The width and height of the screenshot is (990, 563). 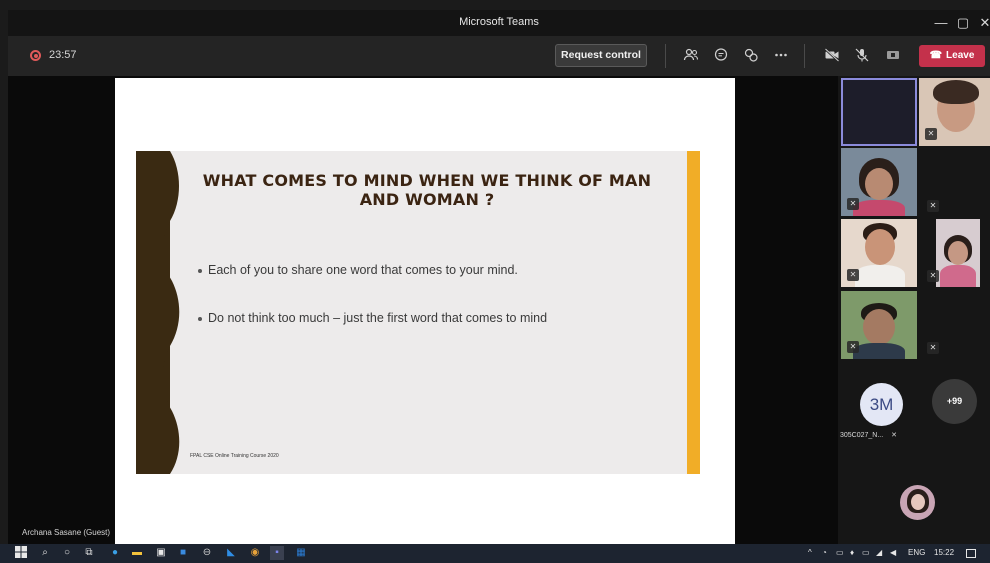 I want to click on share-tray-icon, so click(x=893, y=56).